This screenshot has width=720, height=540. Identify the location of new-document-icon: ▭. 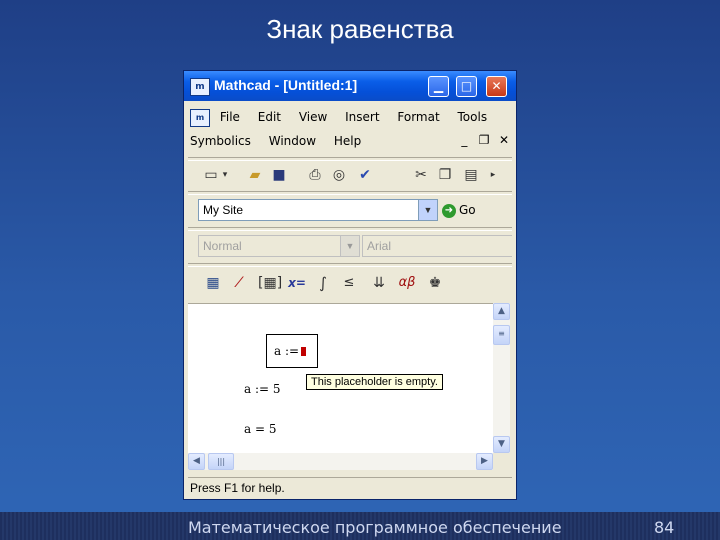
(211, 175).